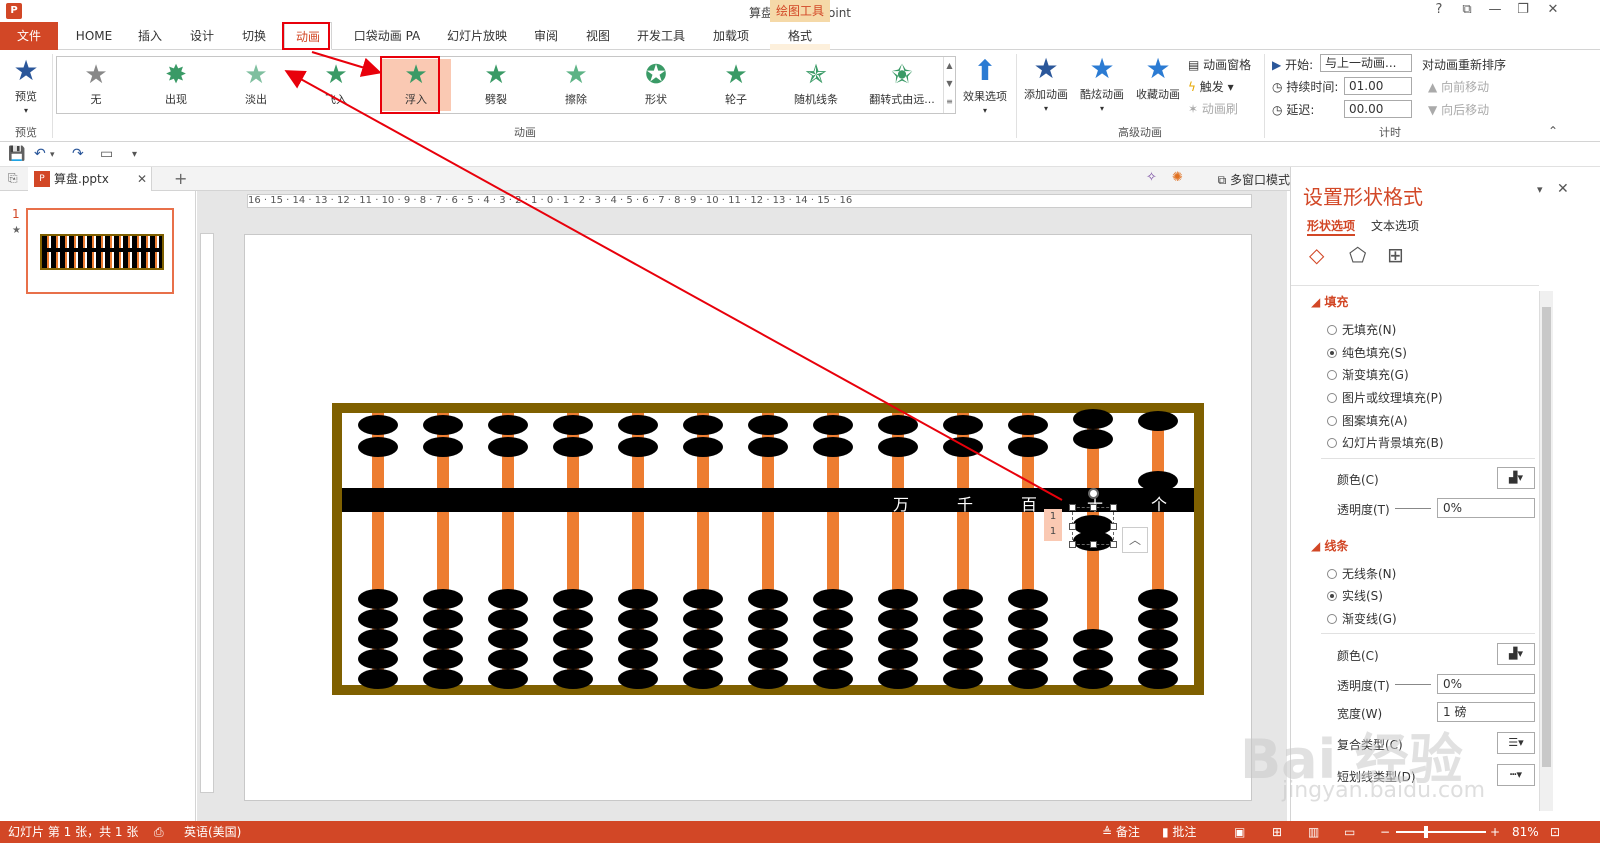  What do you see at coordinates (1385, 442) in the screenshot?
I see `radio-background-fill: 幻灯片背景填充(B)` at bounding box center [1385, 442].